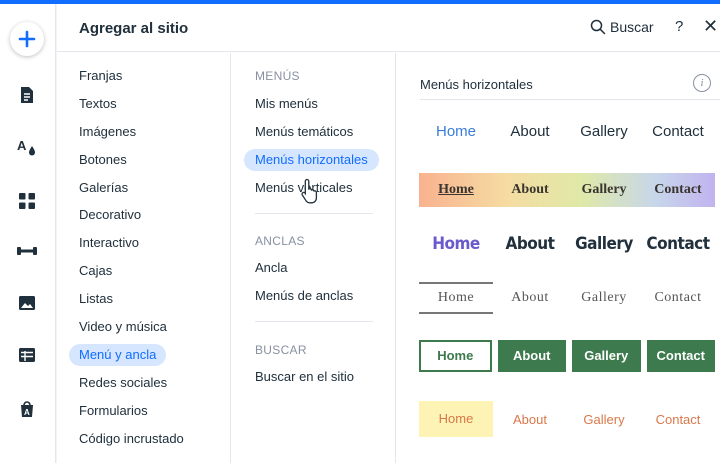 The width and height of the screenshot is (720, 463). Describe the element at coordinates (304, 132) in the screenshot. I see `subsection-item: Menús temáticos` at that location.